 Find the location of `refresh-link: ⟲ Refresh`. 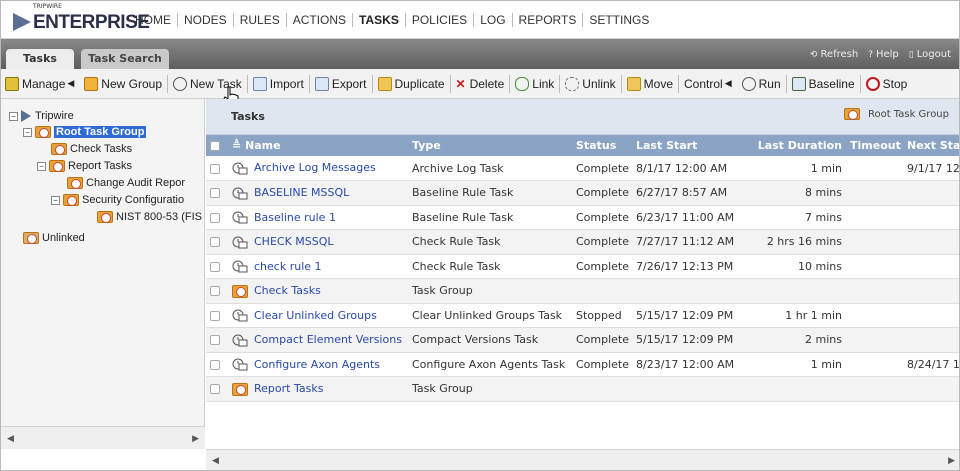

refresh-link: ⟲ Refresh is located at coordinates (834, 54).